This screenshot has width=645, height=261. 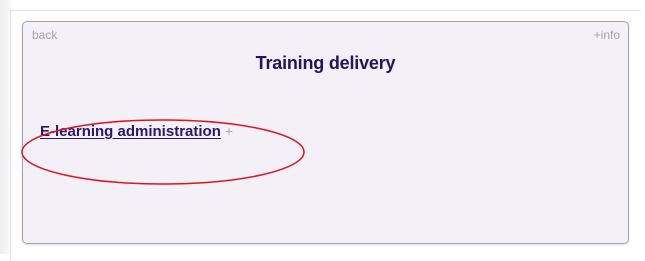 What do you see at coordinates (325, 63) in the screenshot?
I see `panel-title: Training delivery` at bounding box center [325, 63].